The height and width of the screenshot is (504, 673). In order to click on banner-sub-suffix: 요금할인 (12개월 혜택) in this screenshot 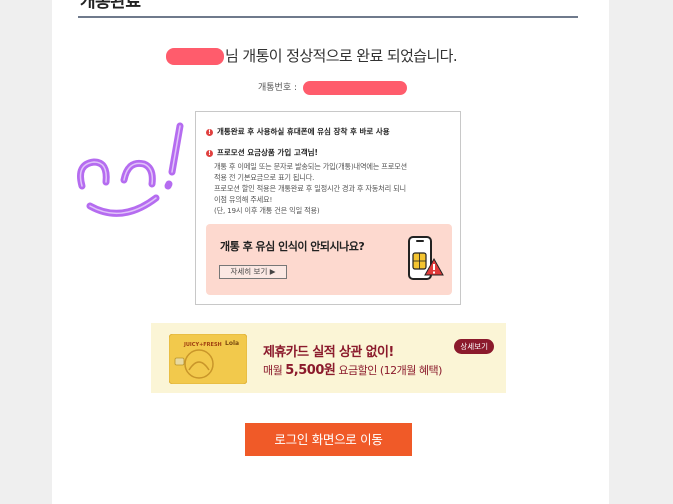, I will do `click(388, 370)`.